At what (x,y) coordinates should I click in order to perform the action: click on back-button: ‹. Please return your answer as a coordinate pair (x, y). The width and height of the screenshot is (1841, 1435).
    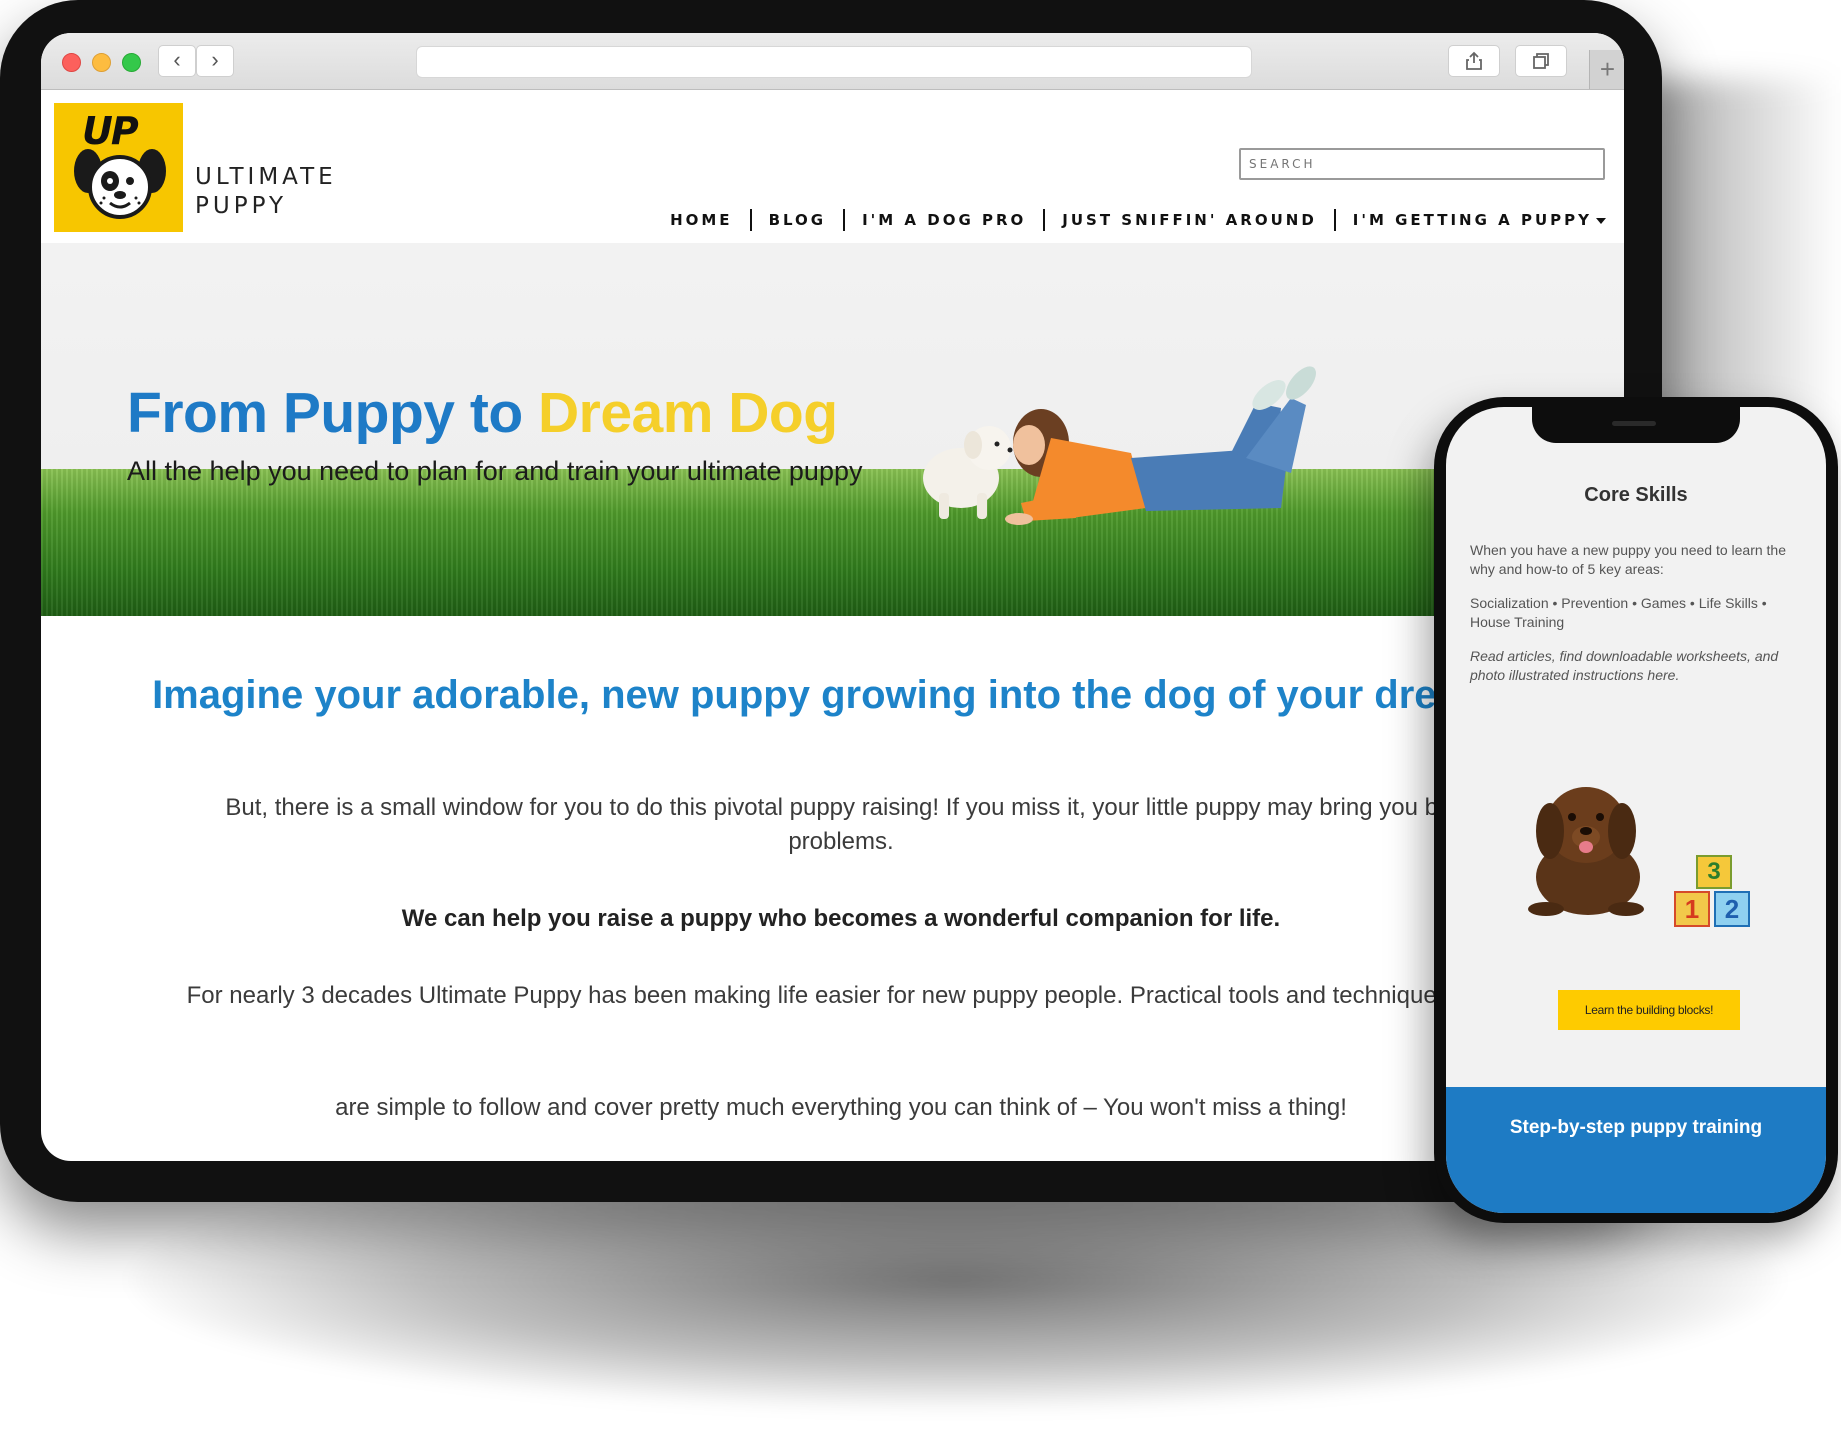
    Looking at the image, I should click on (177, 61).